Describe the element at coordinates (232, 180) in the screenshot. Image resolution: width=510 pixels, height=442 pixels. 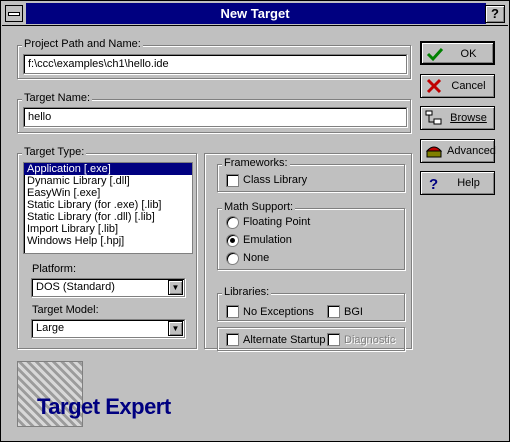
I see `class-library-checkbox` at that location.